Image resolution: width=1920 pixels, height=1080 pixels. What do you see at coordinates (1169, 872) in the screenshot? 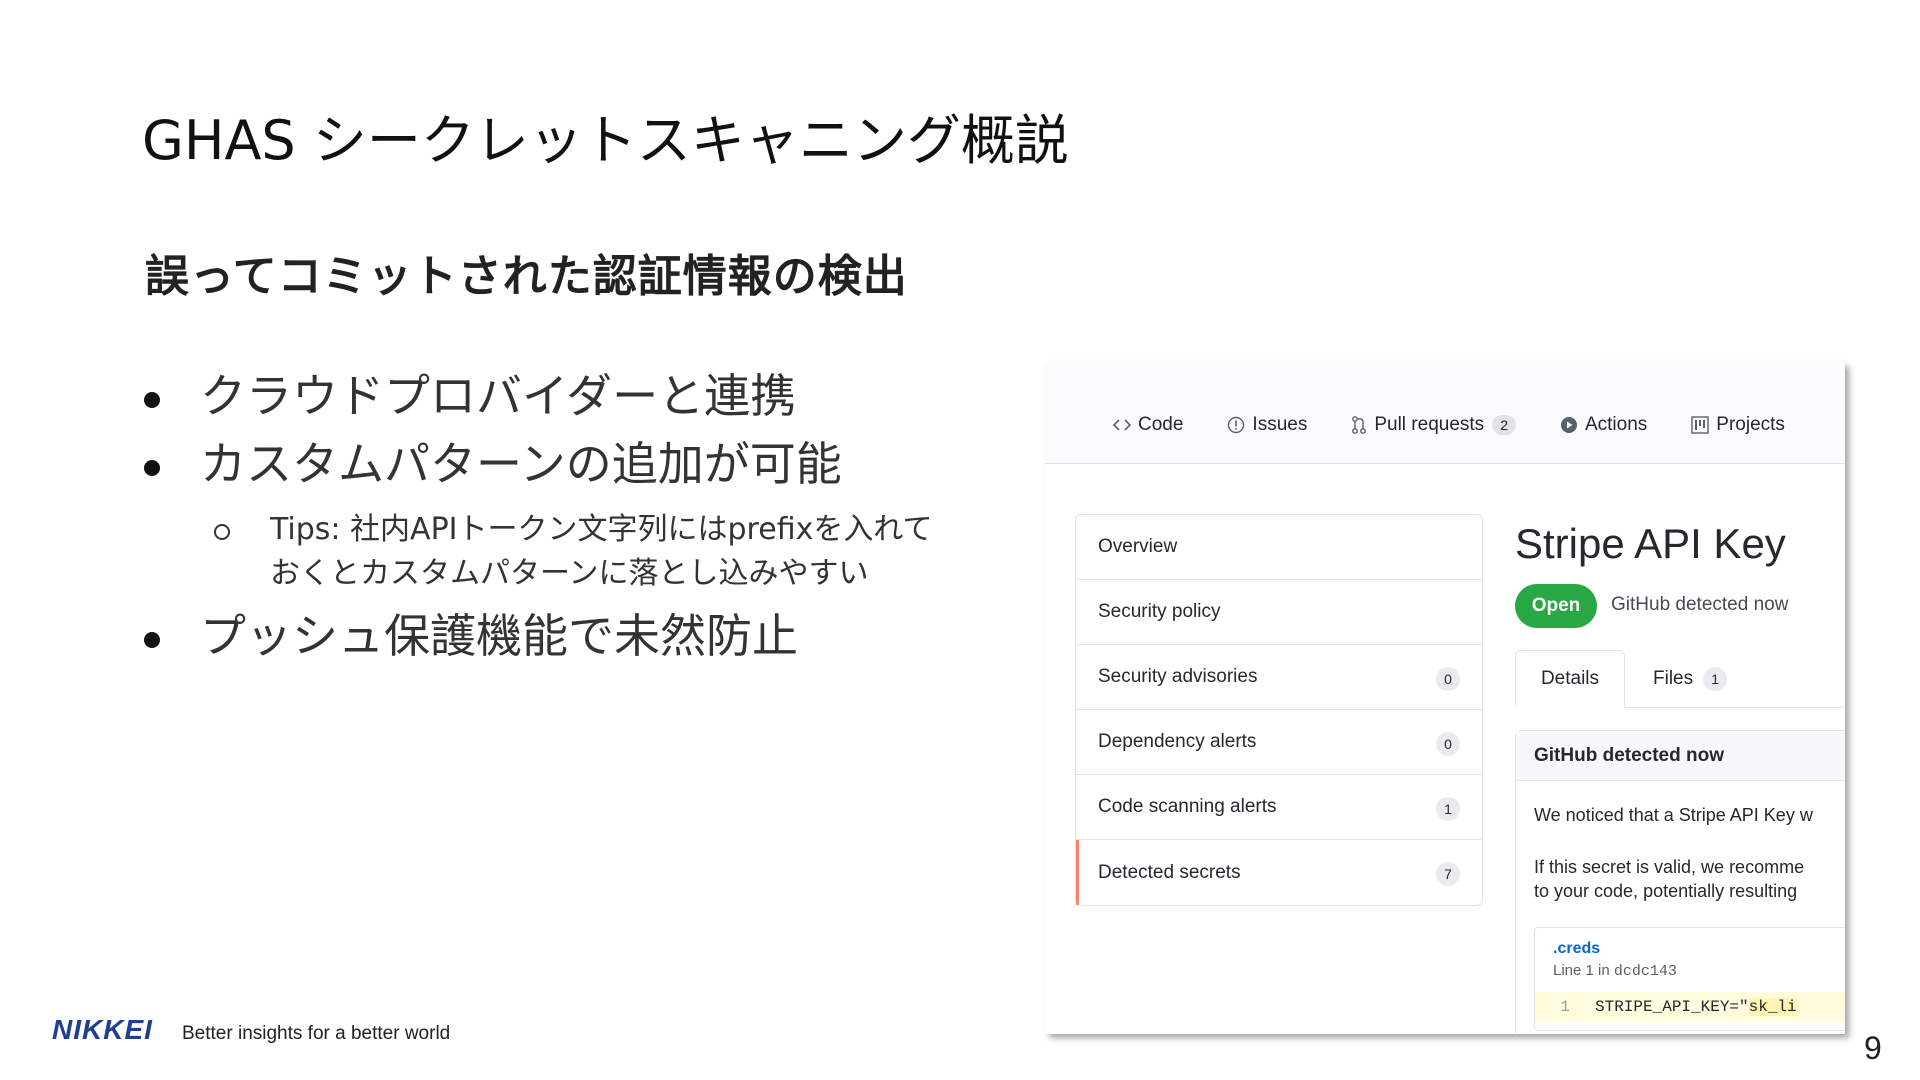
I see `menu-item-label: Detected secrets` at bounding box center [1169, 872].